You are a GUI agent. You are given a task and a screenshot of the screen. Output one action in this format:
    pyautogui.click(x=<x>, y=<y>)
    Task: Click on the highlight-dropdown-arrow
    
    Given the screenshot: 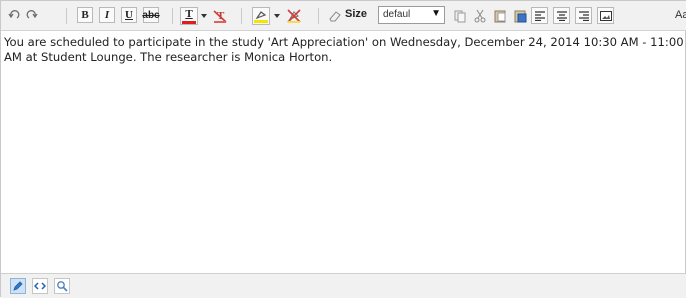 What is the action you would take?
    pyautogui.click(x=277, y=15)
    